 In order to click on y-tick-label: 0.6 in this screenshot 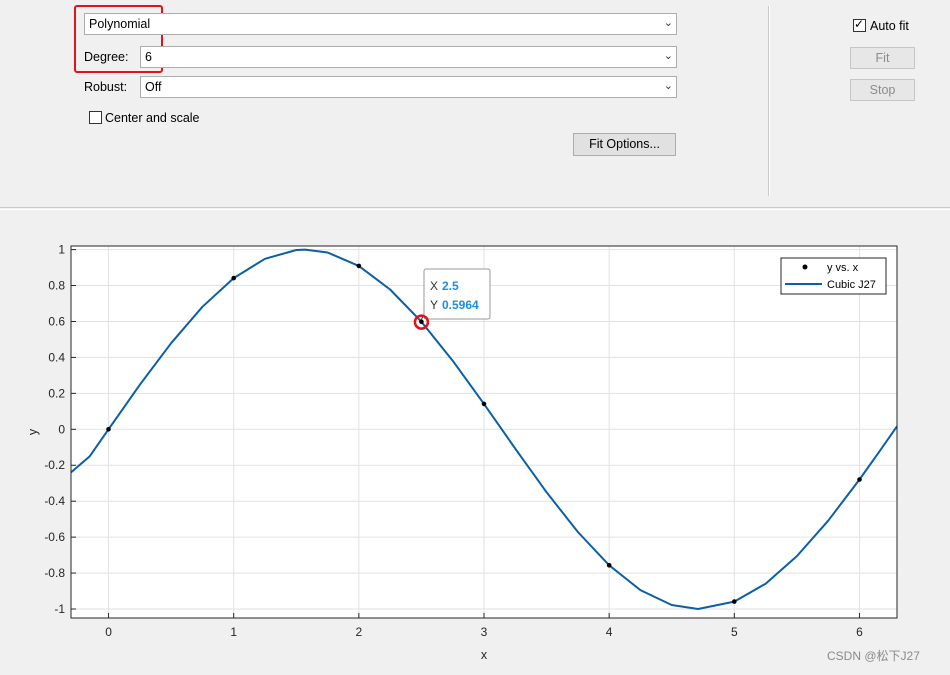, I will do `click(56, 321)`.